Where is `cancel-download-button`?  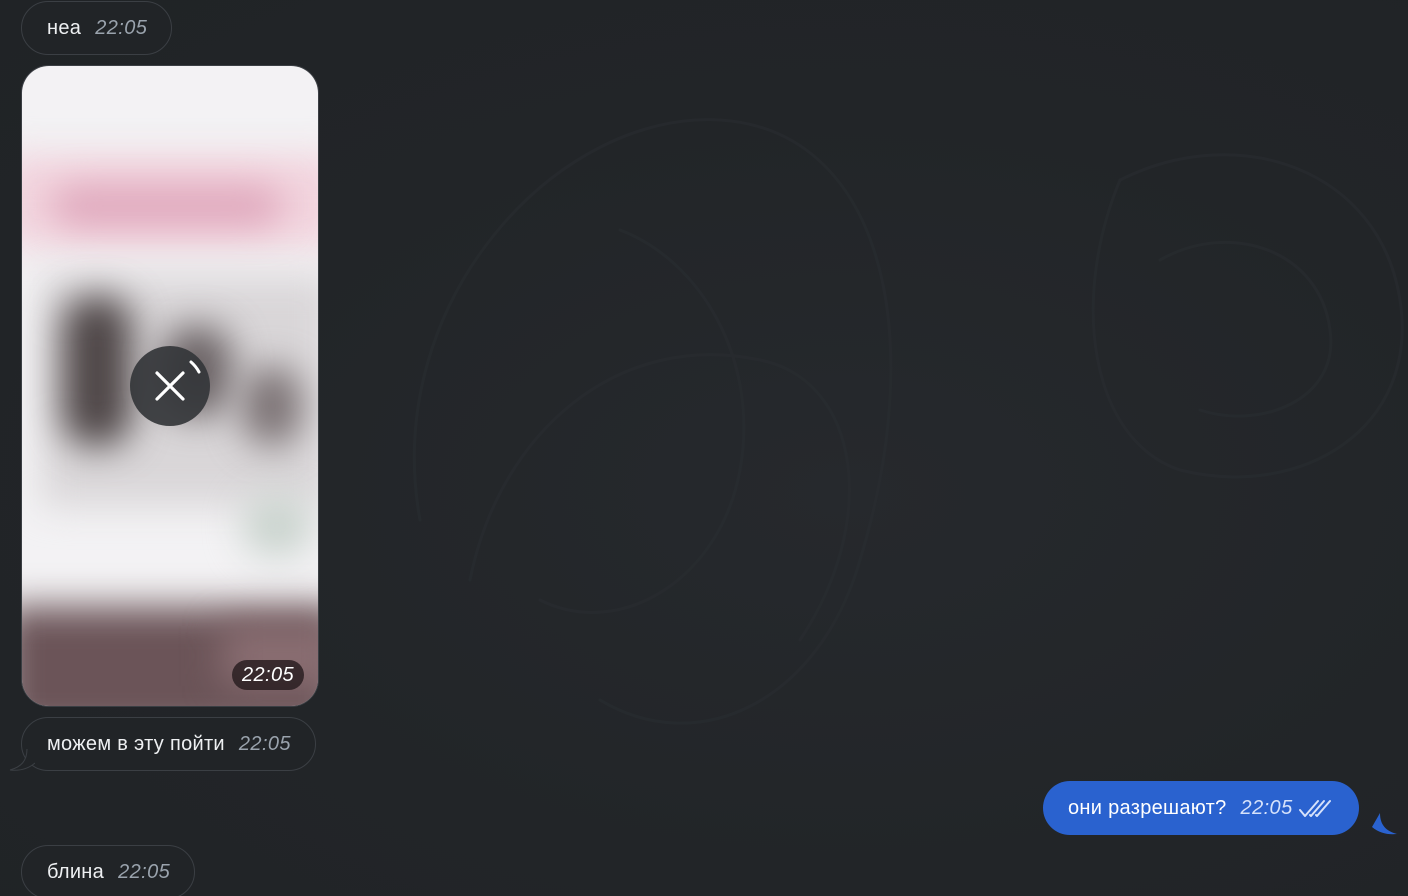 cancel-download-button is located at coordinates (170, 386).